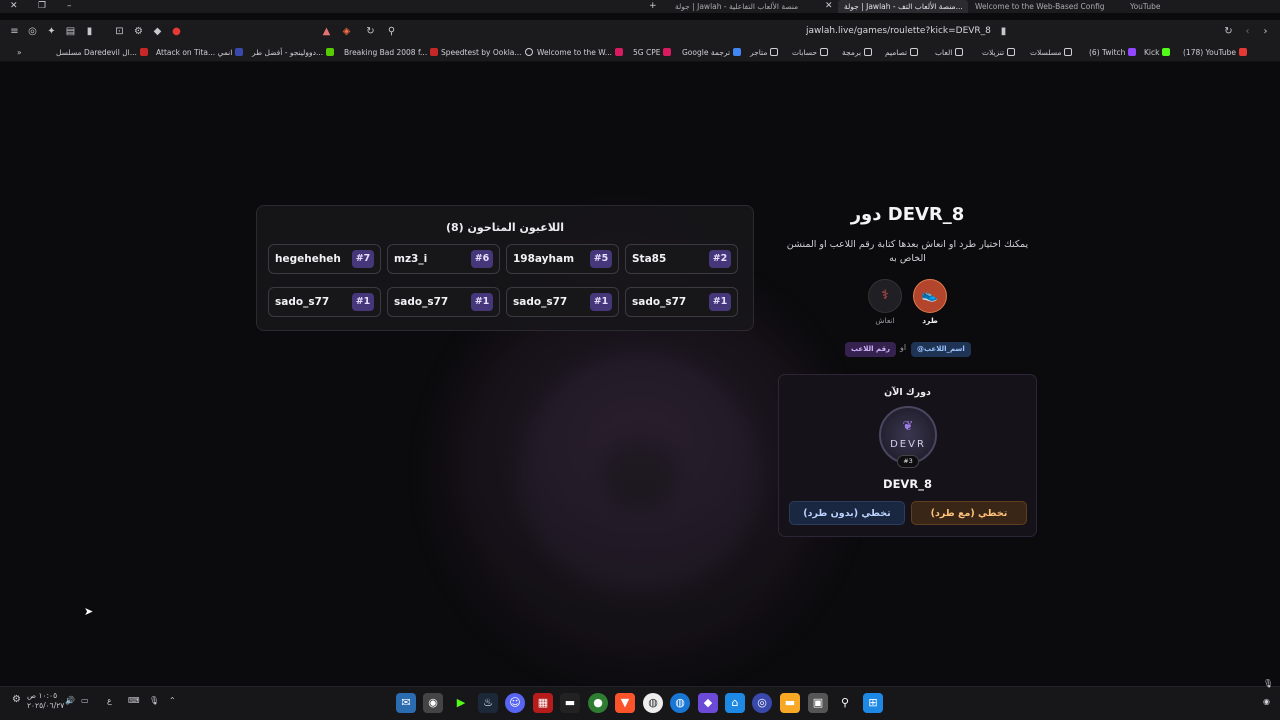 The height and width of the screenshot is (720, 1280). What do you see at coordinates (562, 259) in the screenshot?
I see `player-chip: 198ayham #5` at bounding box center [562, 259].